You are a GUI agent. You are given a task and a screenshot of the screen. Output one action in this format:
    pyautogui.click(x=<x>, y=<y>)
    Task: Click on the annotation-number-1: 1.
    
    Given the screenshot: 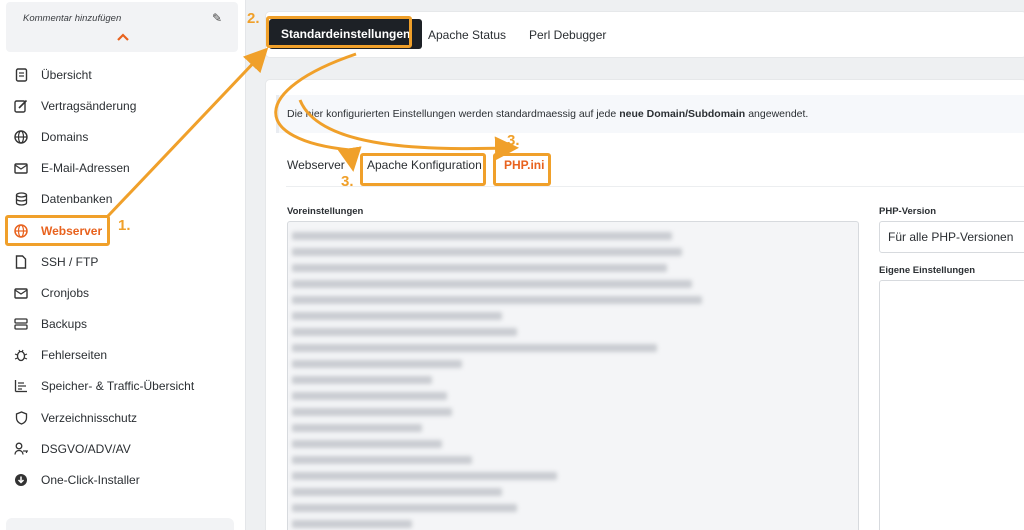 What is the action you would take?
    pyautogui.click(x=124, y=225)
    